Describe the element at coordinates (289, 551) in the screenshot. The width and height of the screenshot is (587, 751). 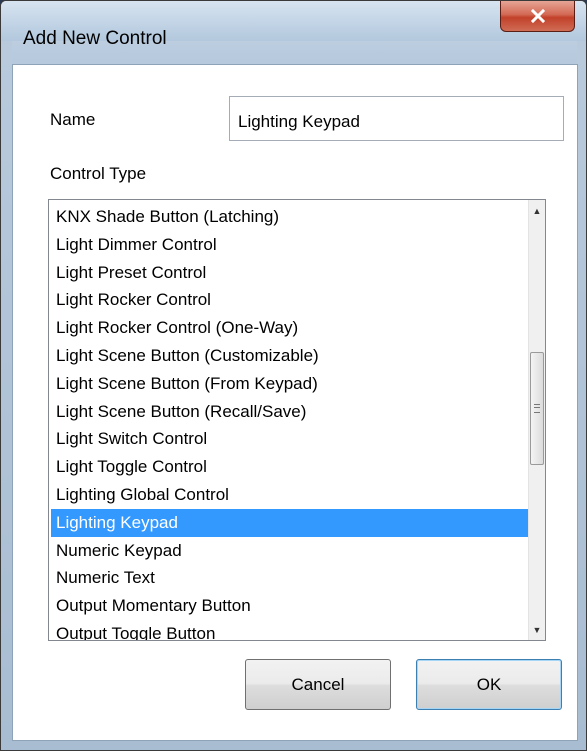
I see `list-item: Numeric Keypad` at that location.